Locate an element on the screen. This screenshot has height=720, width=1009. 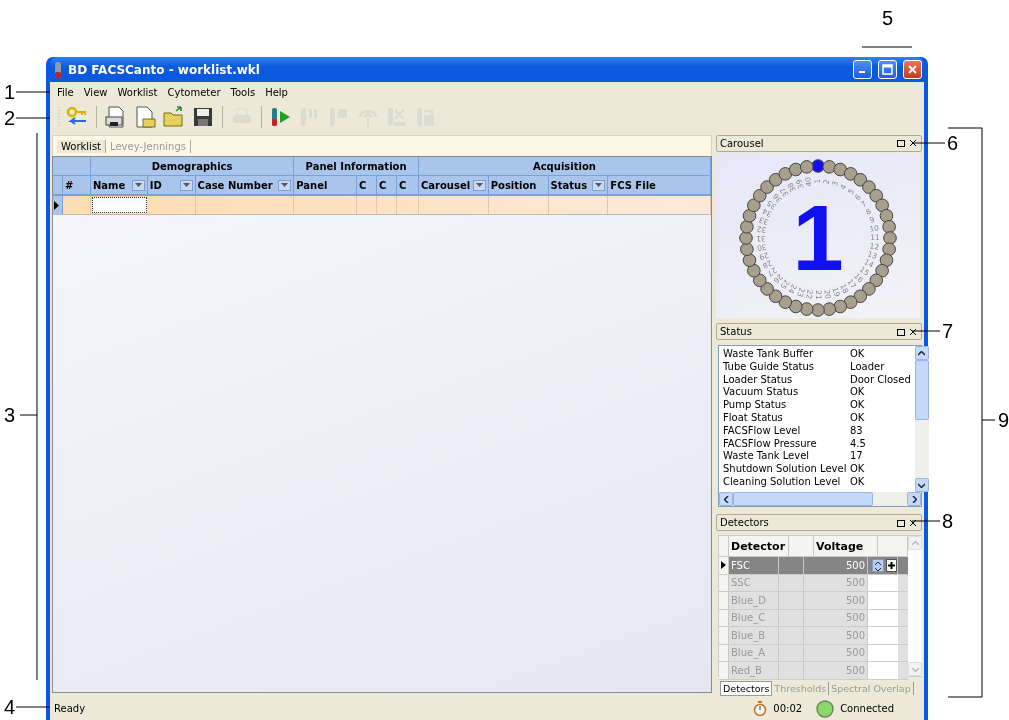
scroll-up-button is located at coordinates (921, 353).